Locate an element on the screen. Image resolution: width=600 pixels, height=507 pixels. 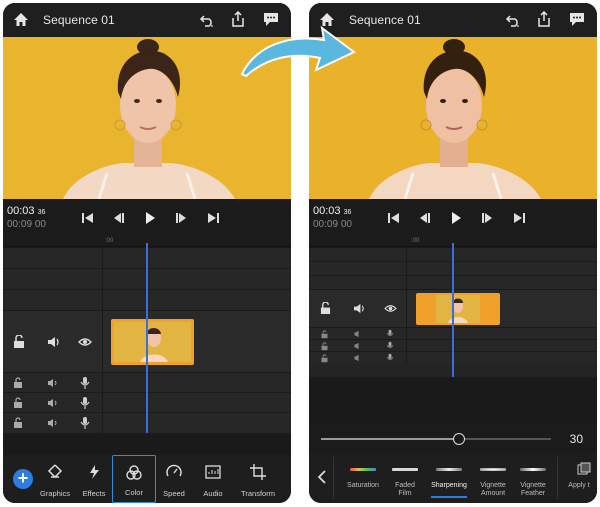
tool-graphics: Graphics is located at coordinates (55, 479).